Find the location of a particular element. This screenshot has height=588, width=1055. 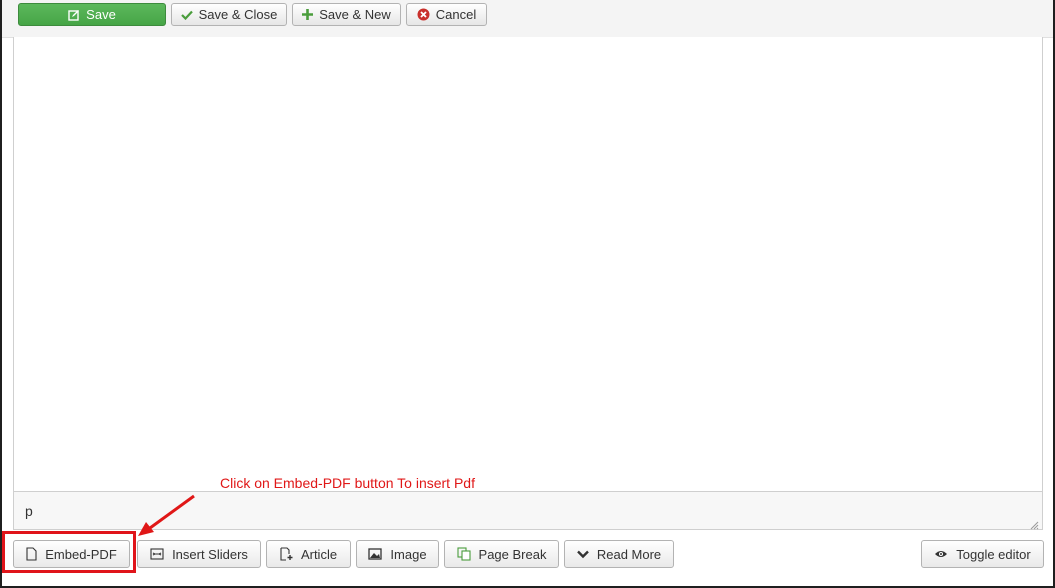

page-break-button: Page Break is located at coordinates (501, 554).